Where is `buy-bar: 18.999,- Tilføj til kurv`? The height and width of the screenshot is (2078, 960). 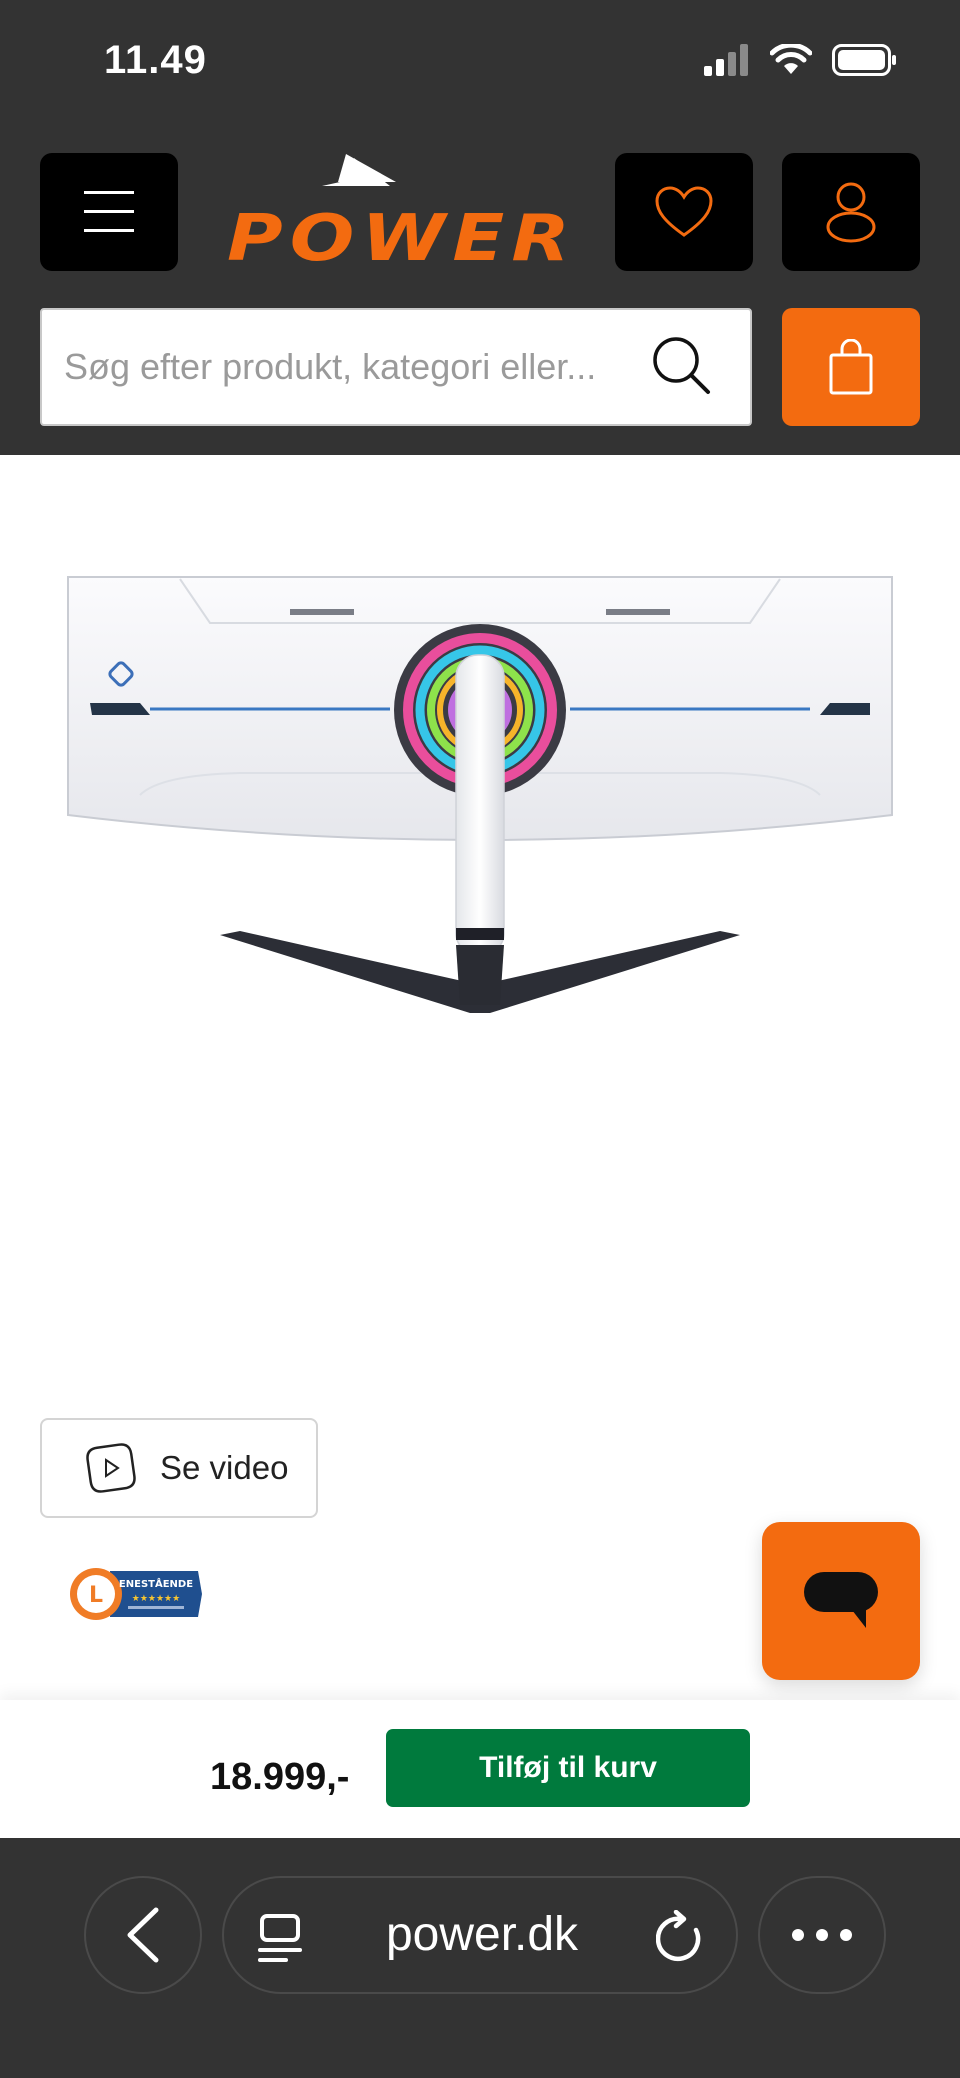
buy-bar: 18.999,- Tilføj til kurv is located at coordinates (480, 1769).